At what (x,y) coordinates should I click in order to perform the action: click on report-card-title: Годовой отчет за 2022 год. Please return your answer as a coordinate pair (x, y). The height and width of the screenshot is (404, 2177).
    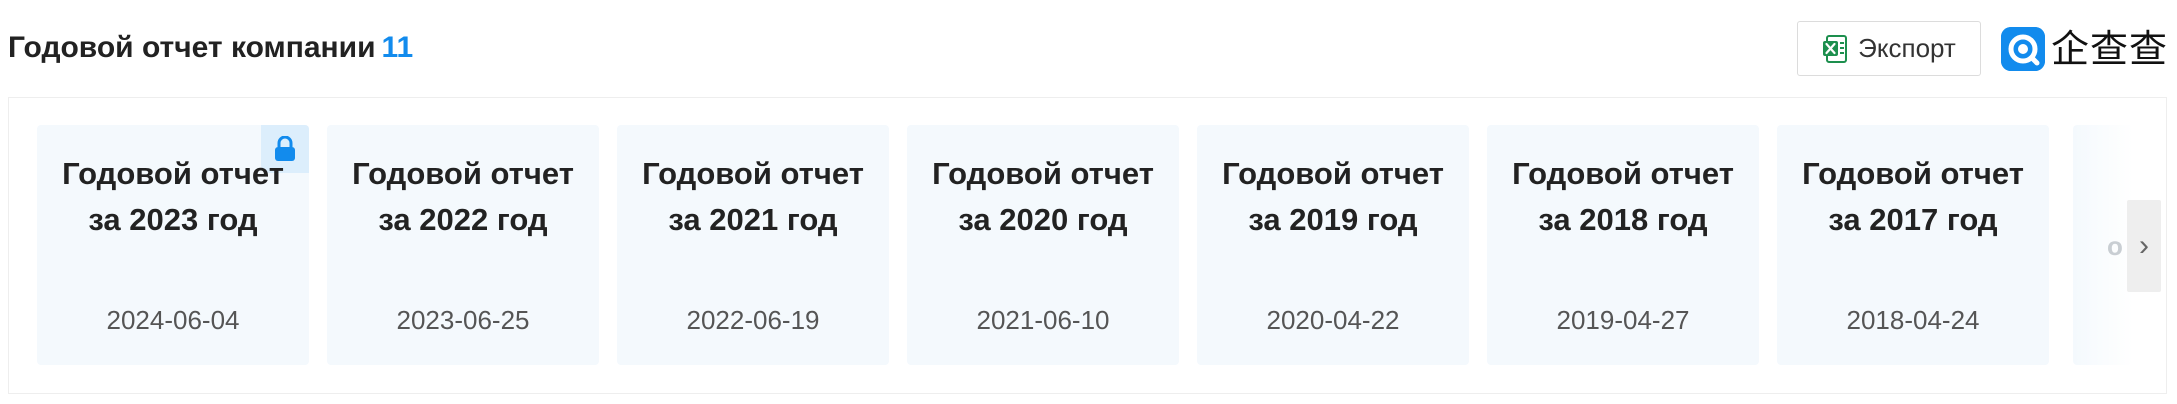
    Looking at the image, I should click on (463, 196).